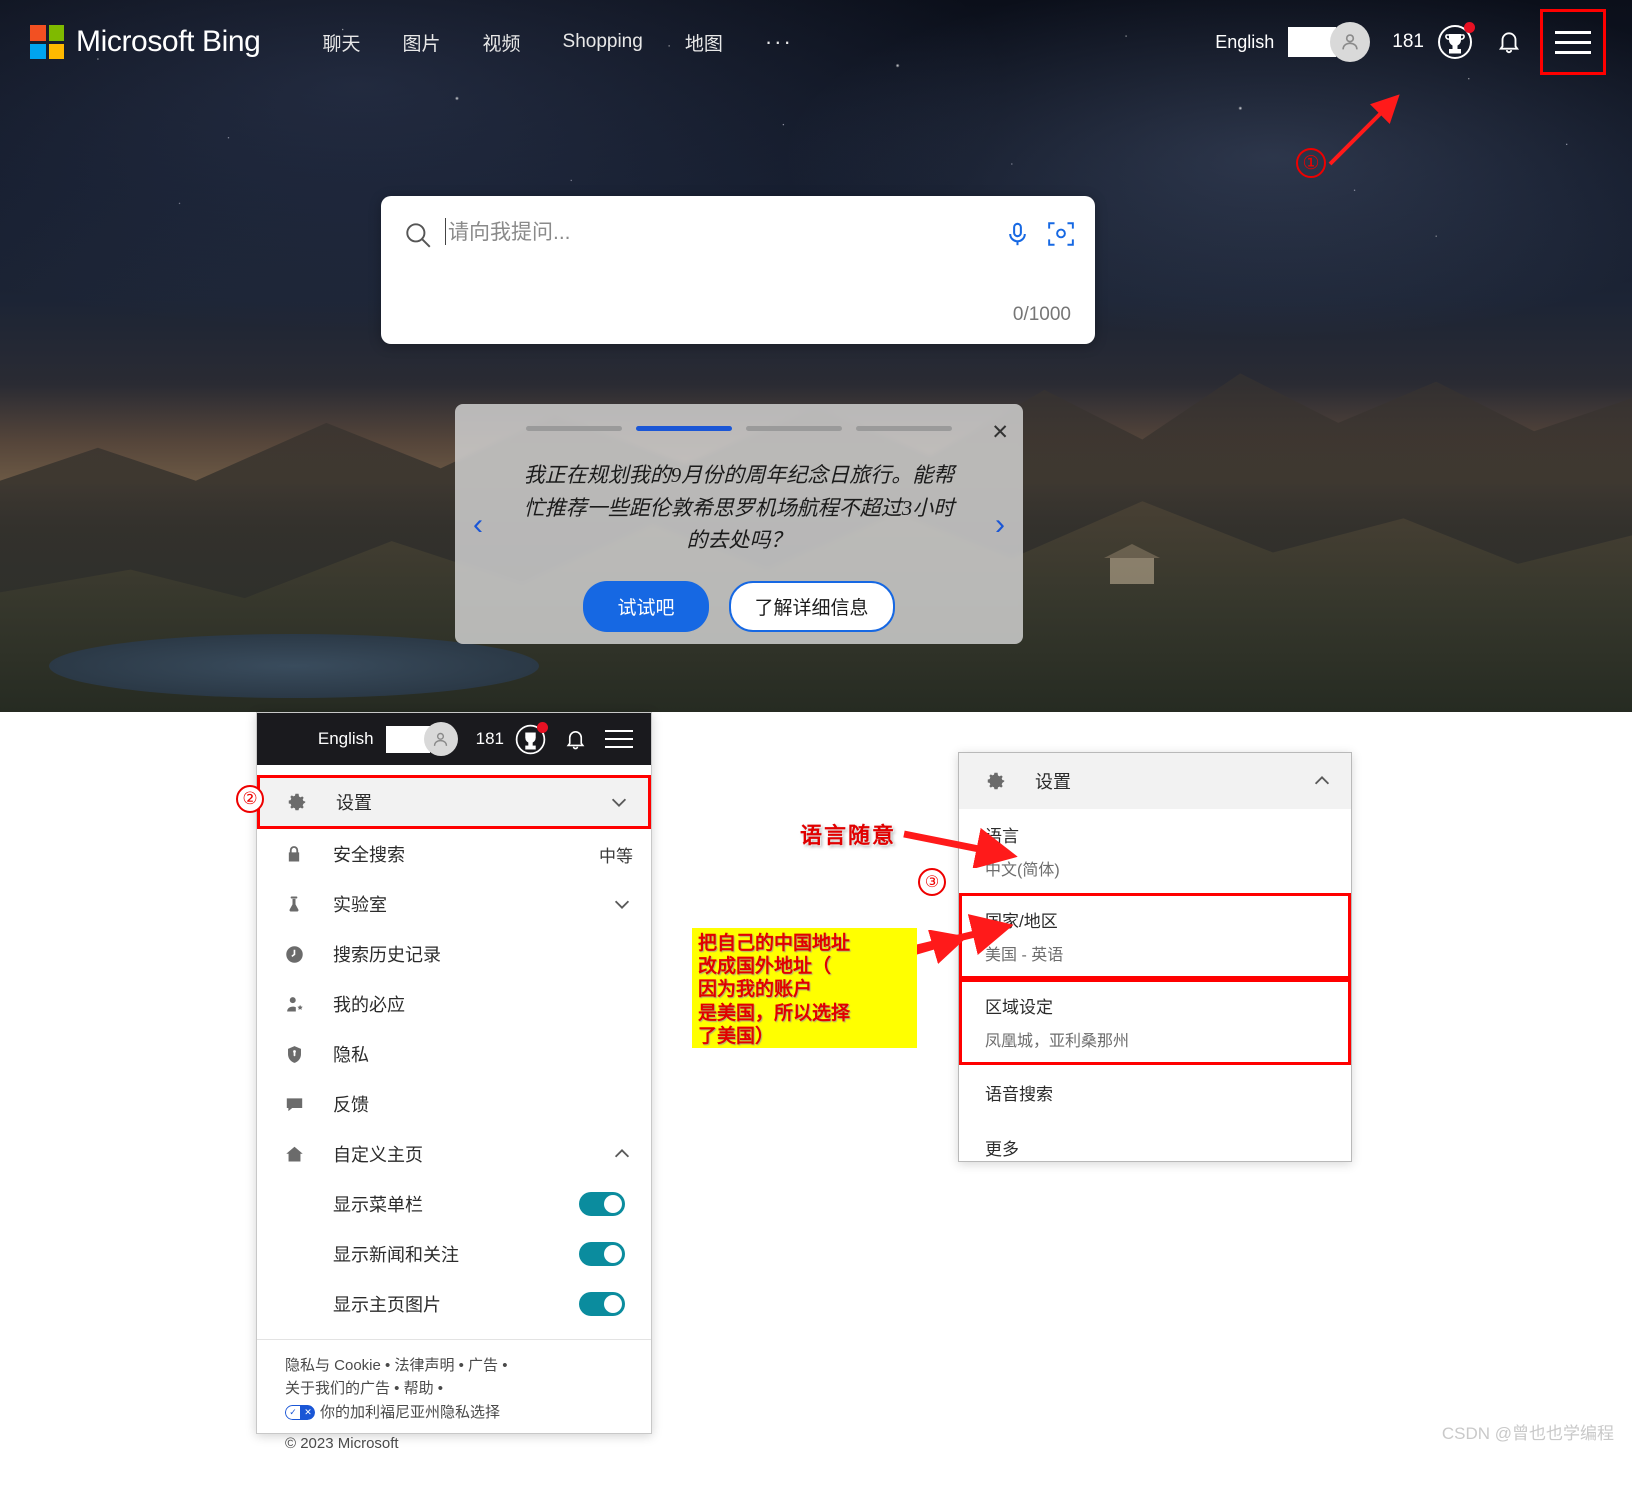  Describe the element at coordinates (1350, 42) in the screenshot. I see `avatar` at that location.